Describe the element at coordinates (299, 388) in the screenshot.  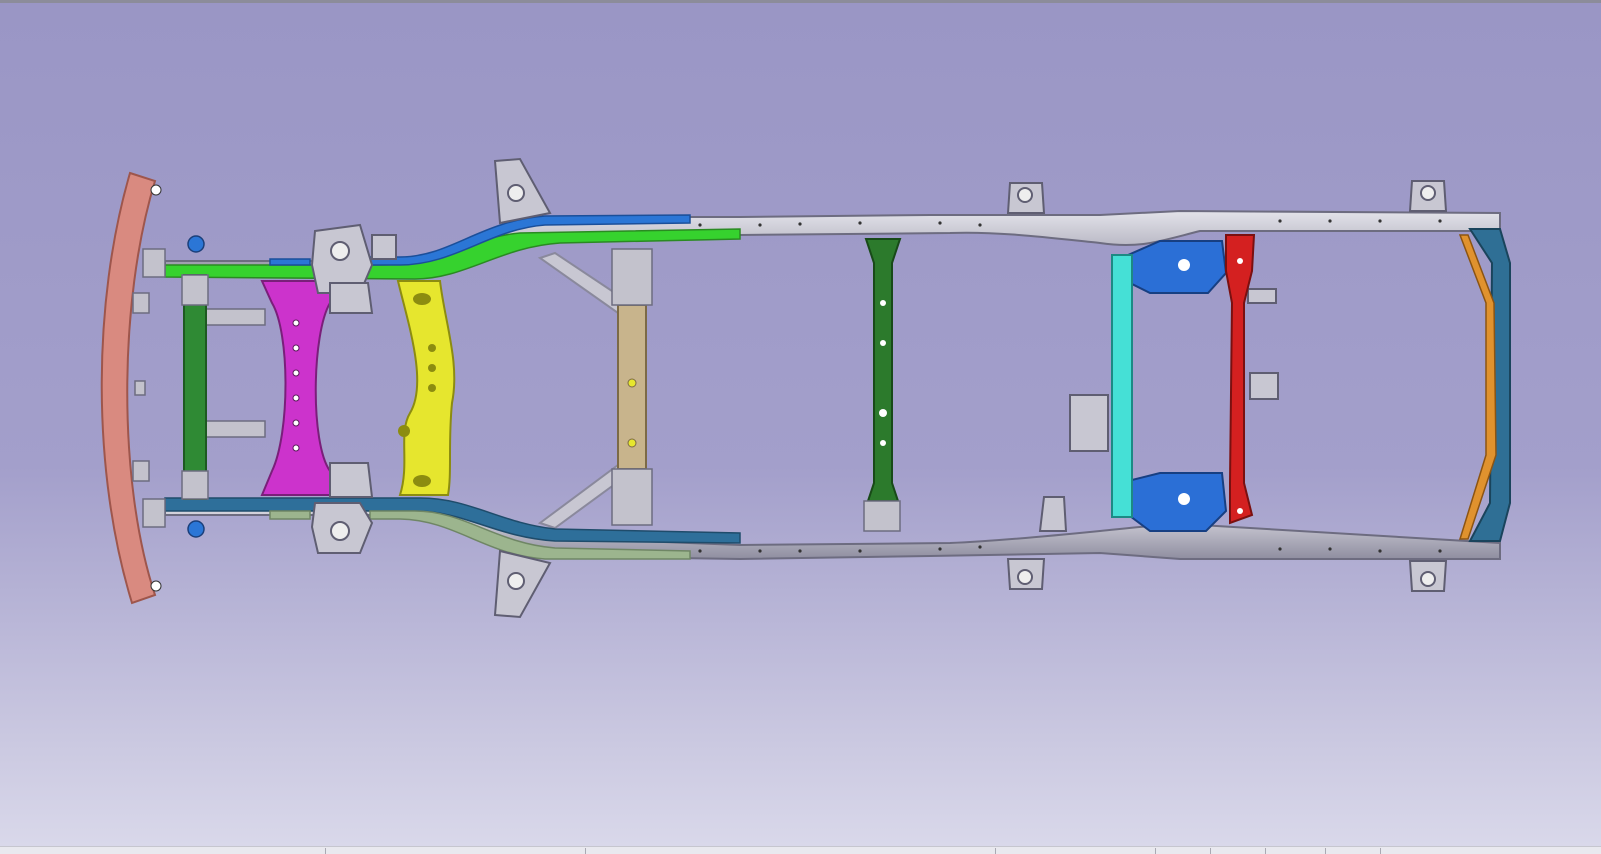
I see `engine-crossmember` at that location.